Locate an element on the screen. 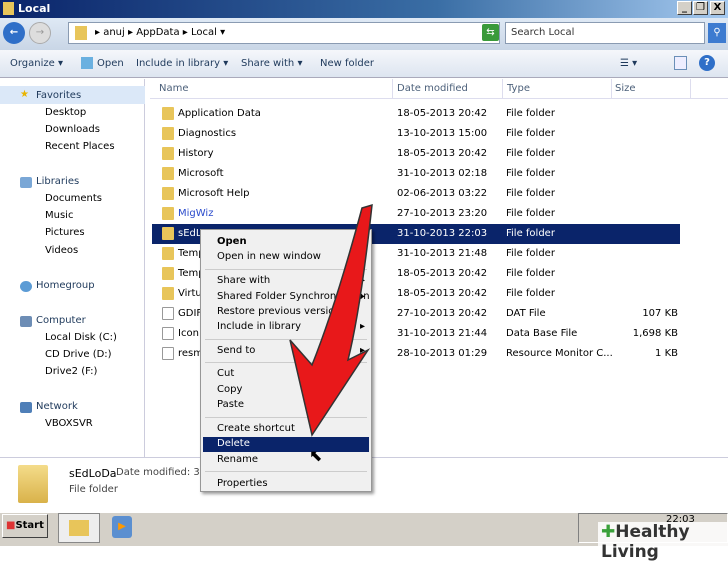 This screenshot has width=728, height=562. open-icon is located at coordinates (87, 63).